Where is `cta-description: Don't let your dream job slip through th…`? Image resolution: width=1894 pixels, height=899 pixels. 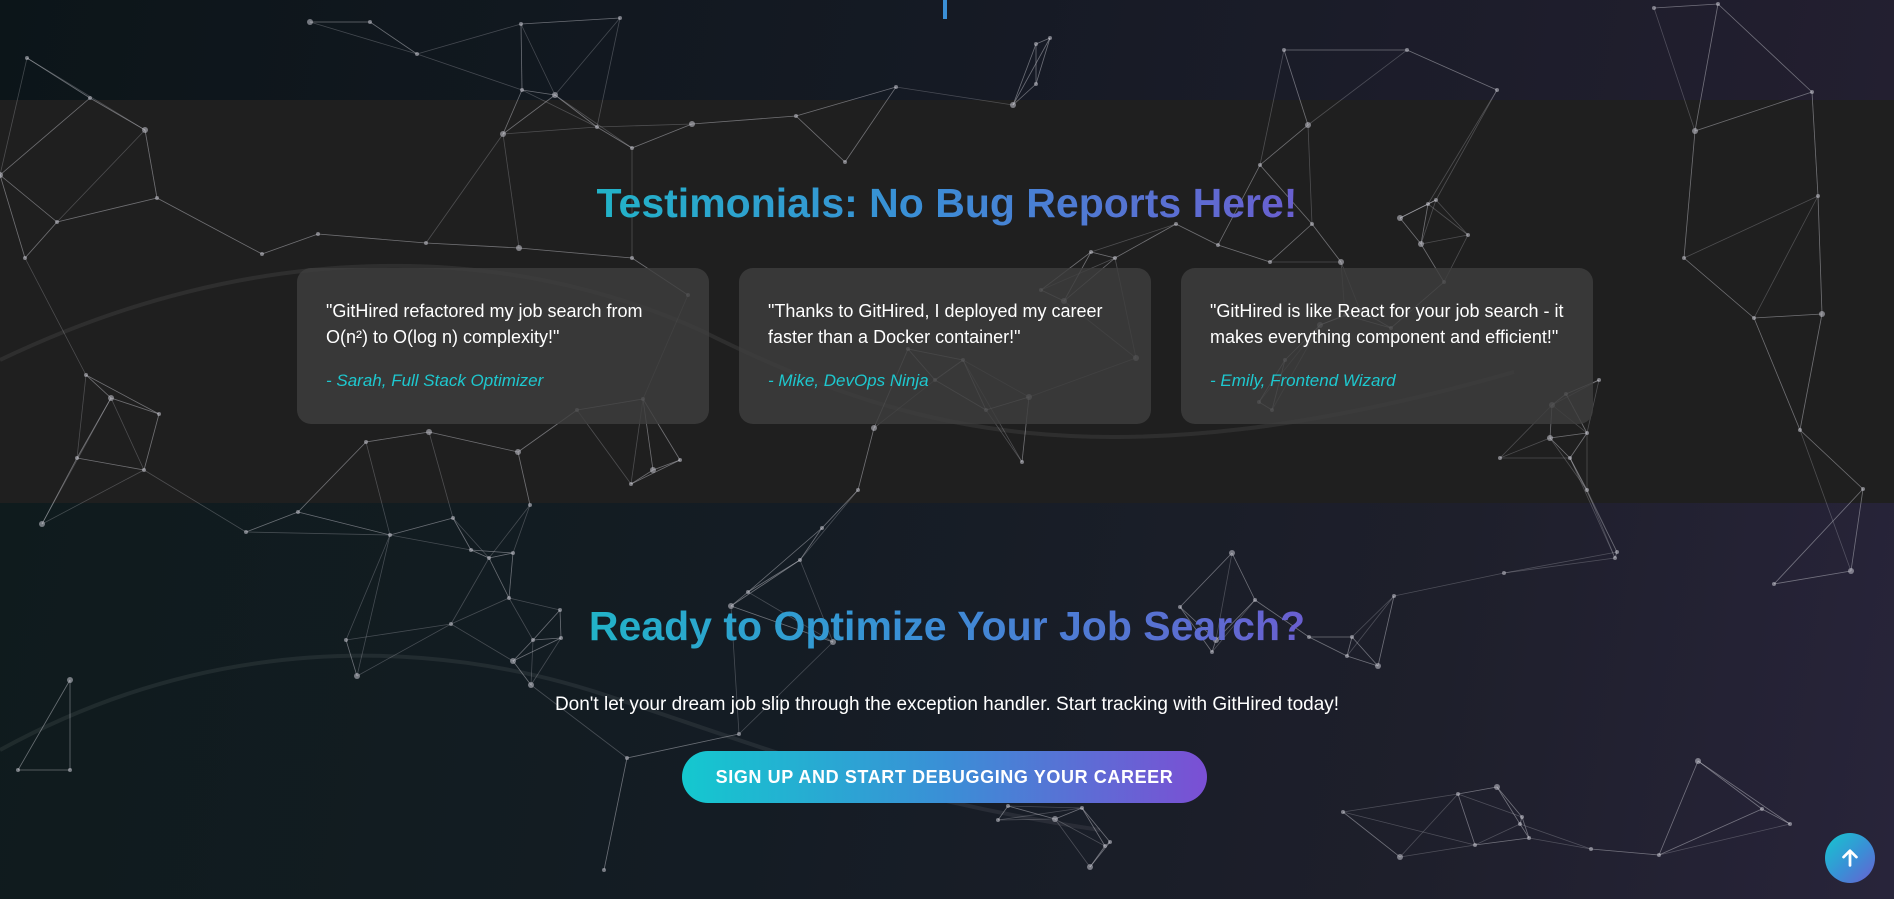 cta-description: Don't let your dream job slip through th… is located at coordinates (947, 704).